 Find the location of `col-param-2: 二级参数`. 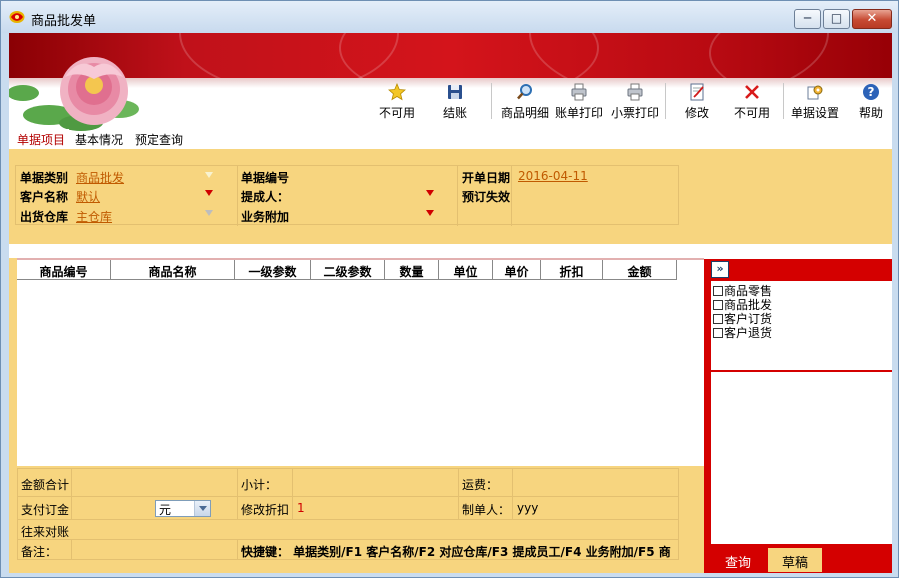

col-param-2: 二级参数 is located at coordinates (348, 270).